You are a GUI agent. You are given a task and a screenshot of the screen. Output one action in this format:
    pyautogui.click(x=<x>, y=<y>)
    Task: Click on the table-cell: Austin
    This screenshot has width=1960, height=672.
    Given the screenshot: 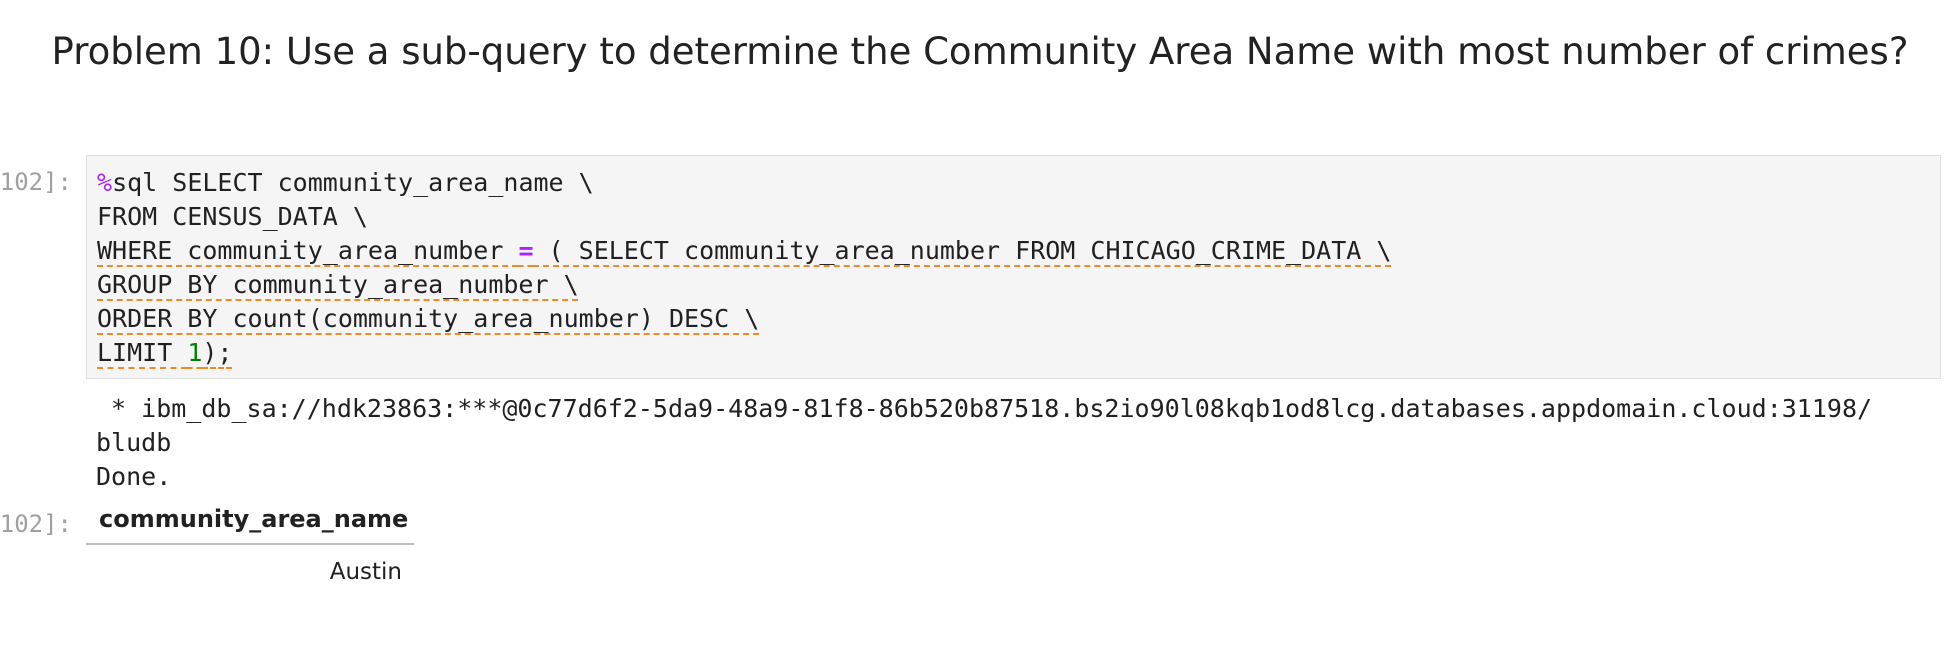 What is the action you would take?
    pyautogui.click(x=365, y=572)
    